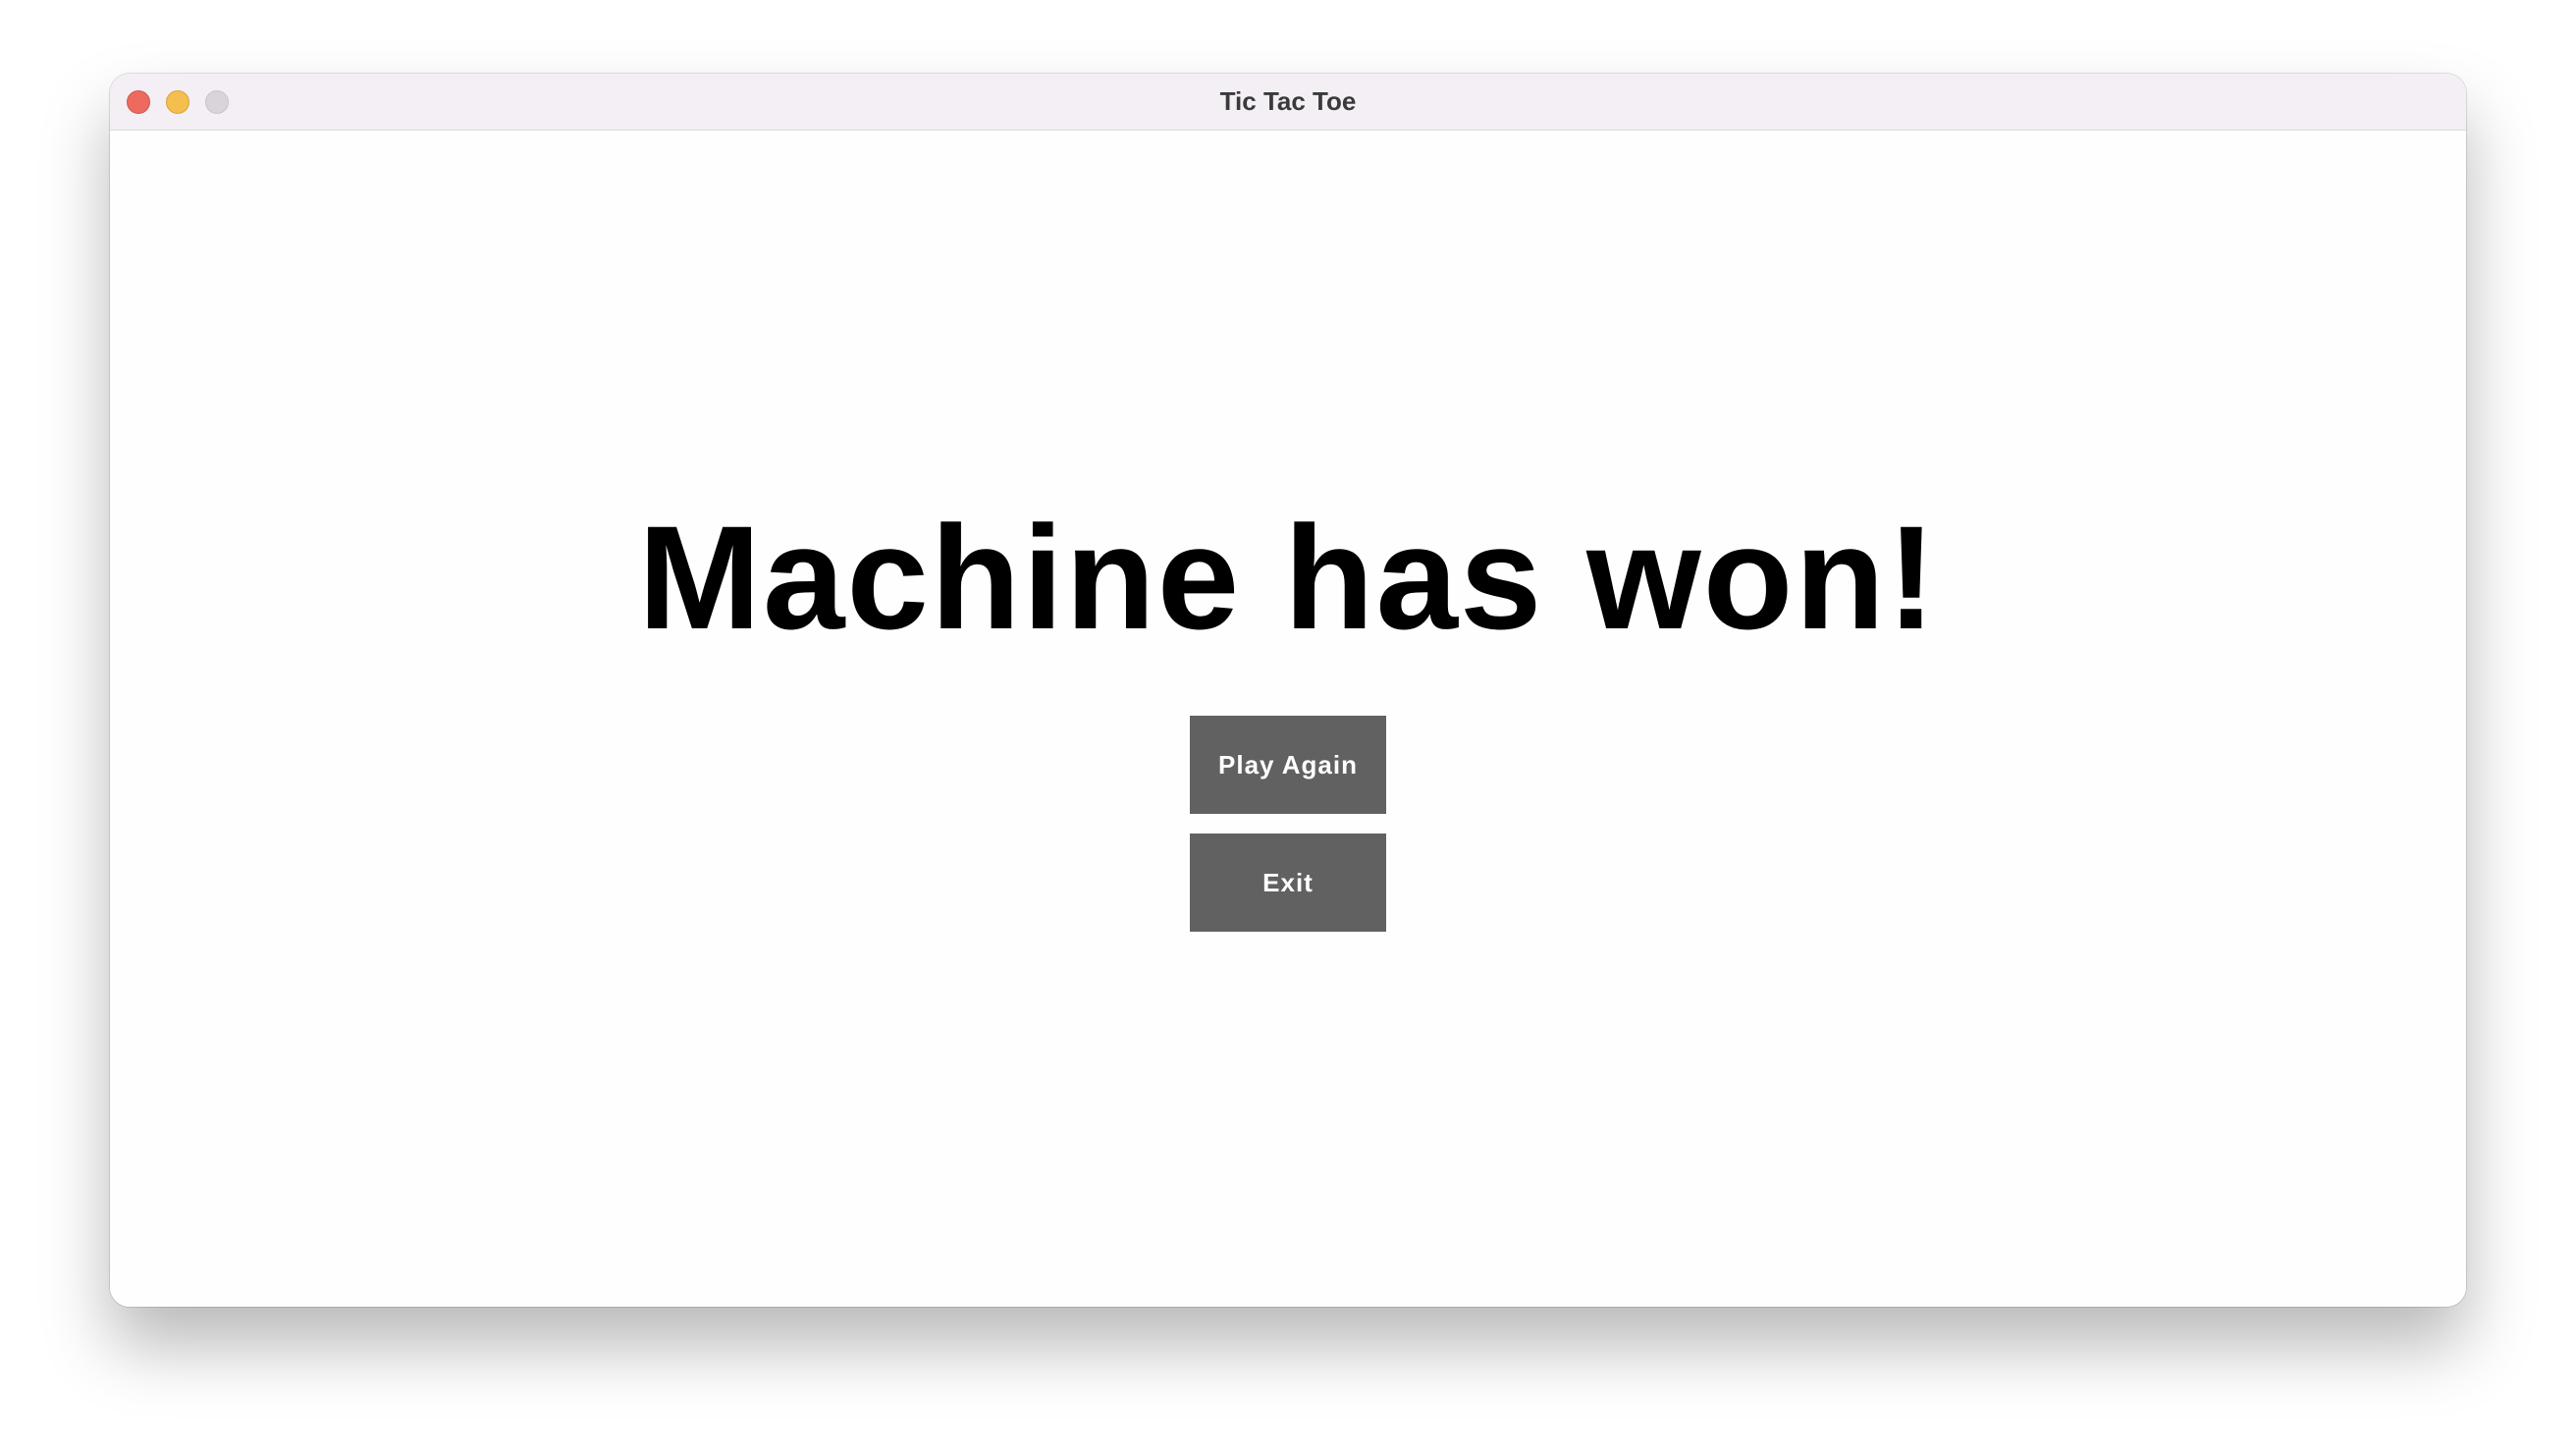 The height and width of the screenshot is (1453, 2576). I want to click on exit-button: Exit, so click(1288, 883).